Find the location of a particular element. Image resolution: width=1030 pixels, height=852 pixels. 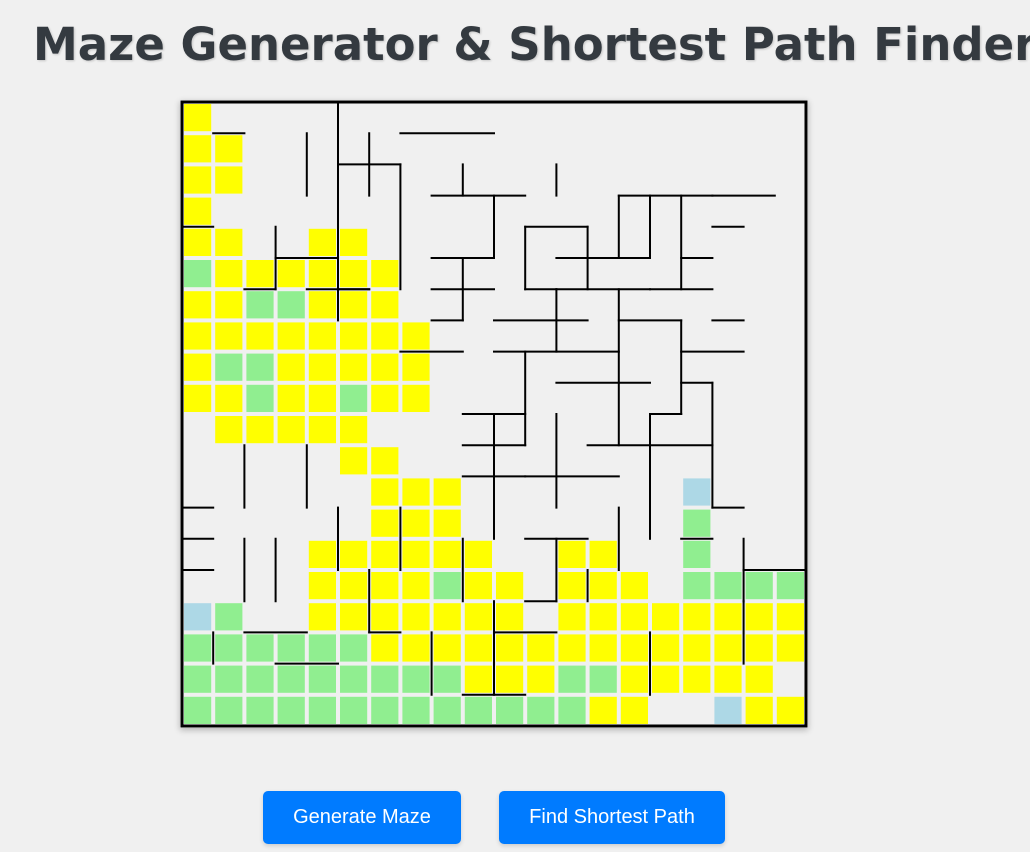

generate-maze-button: Generate Maze is located at coordinates (362, 817).